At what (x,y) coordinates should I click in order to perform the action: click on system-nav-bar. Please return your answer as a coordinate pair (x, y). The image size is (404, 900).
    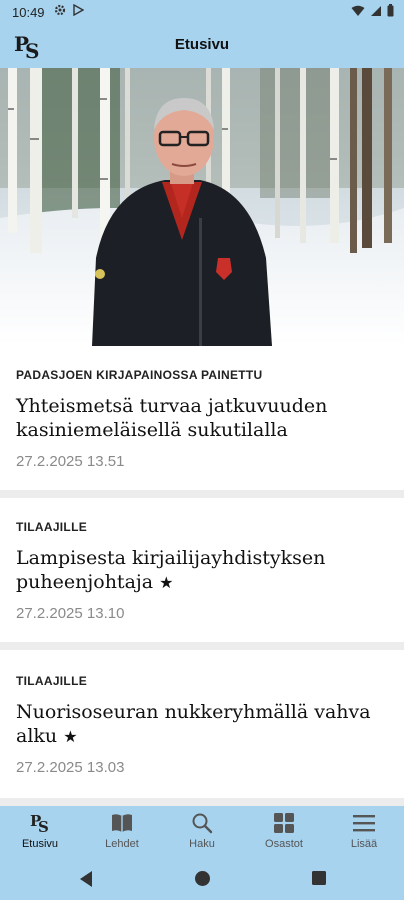
    Looking at the image, I should click on (202, 879).